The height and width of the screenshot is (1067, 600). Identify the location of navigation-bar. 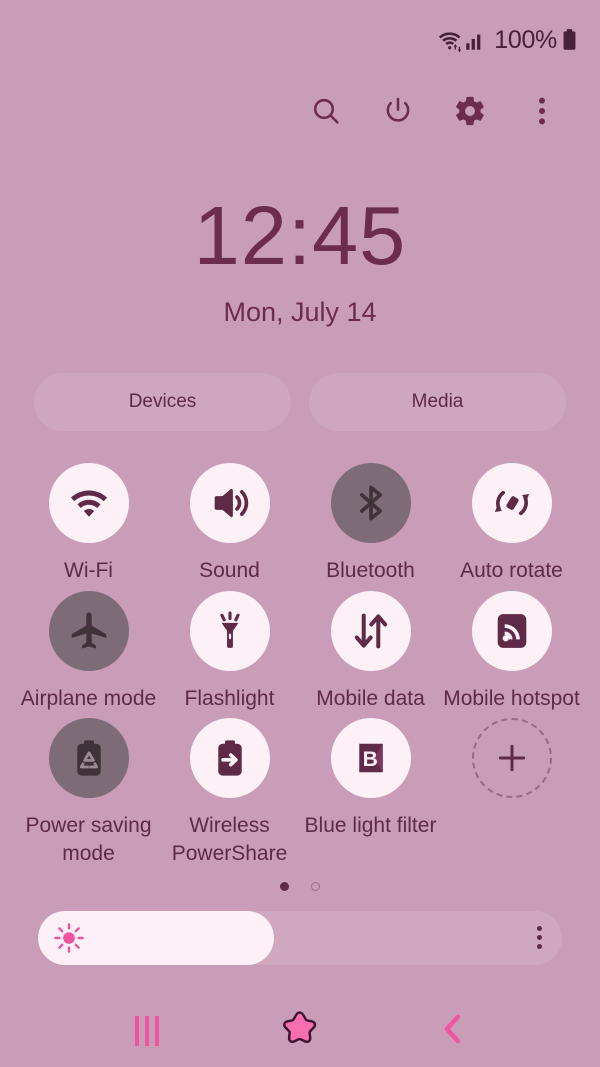
(300, 1031).